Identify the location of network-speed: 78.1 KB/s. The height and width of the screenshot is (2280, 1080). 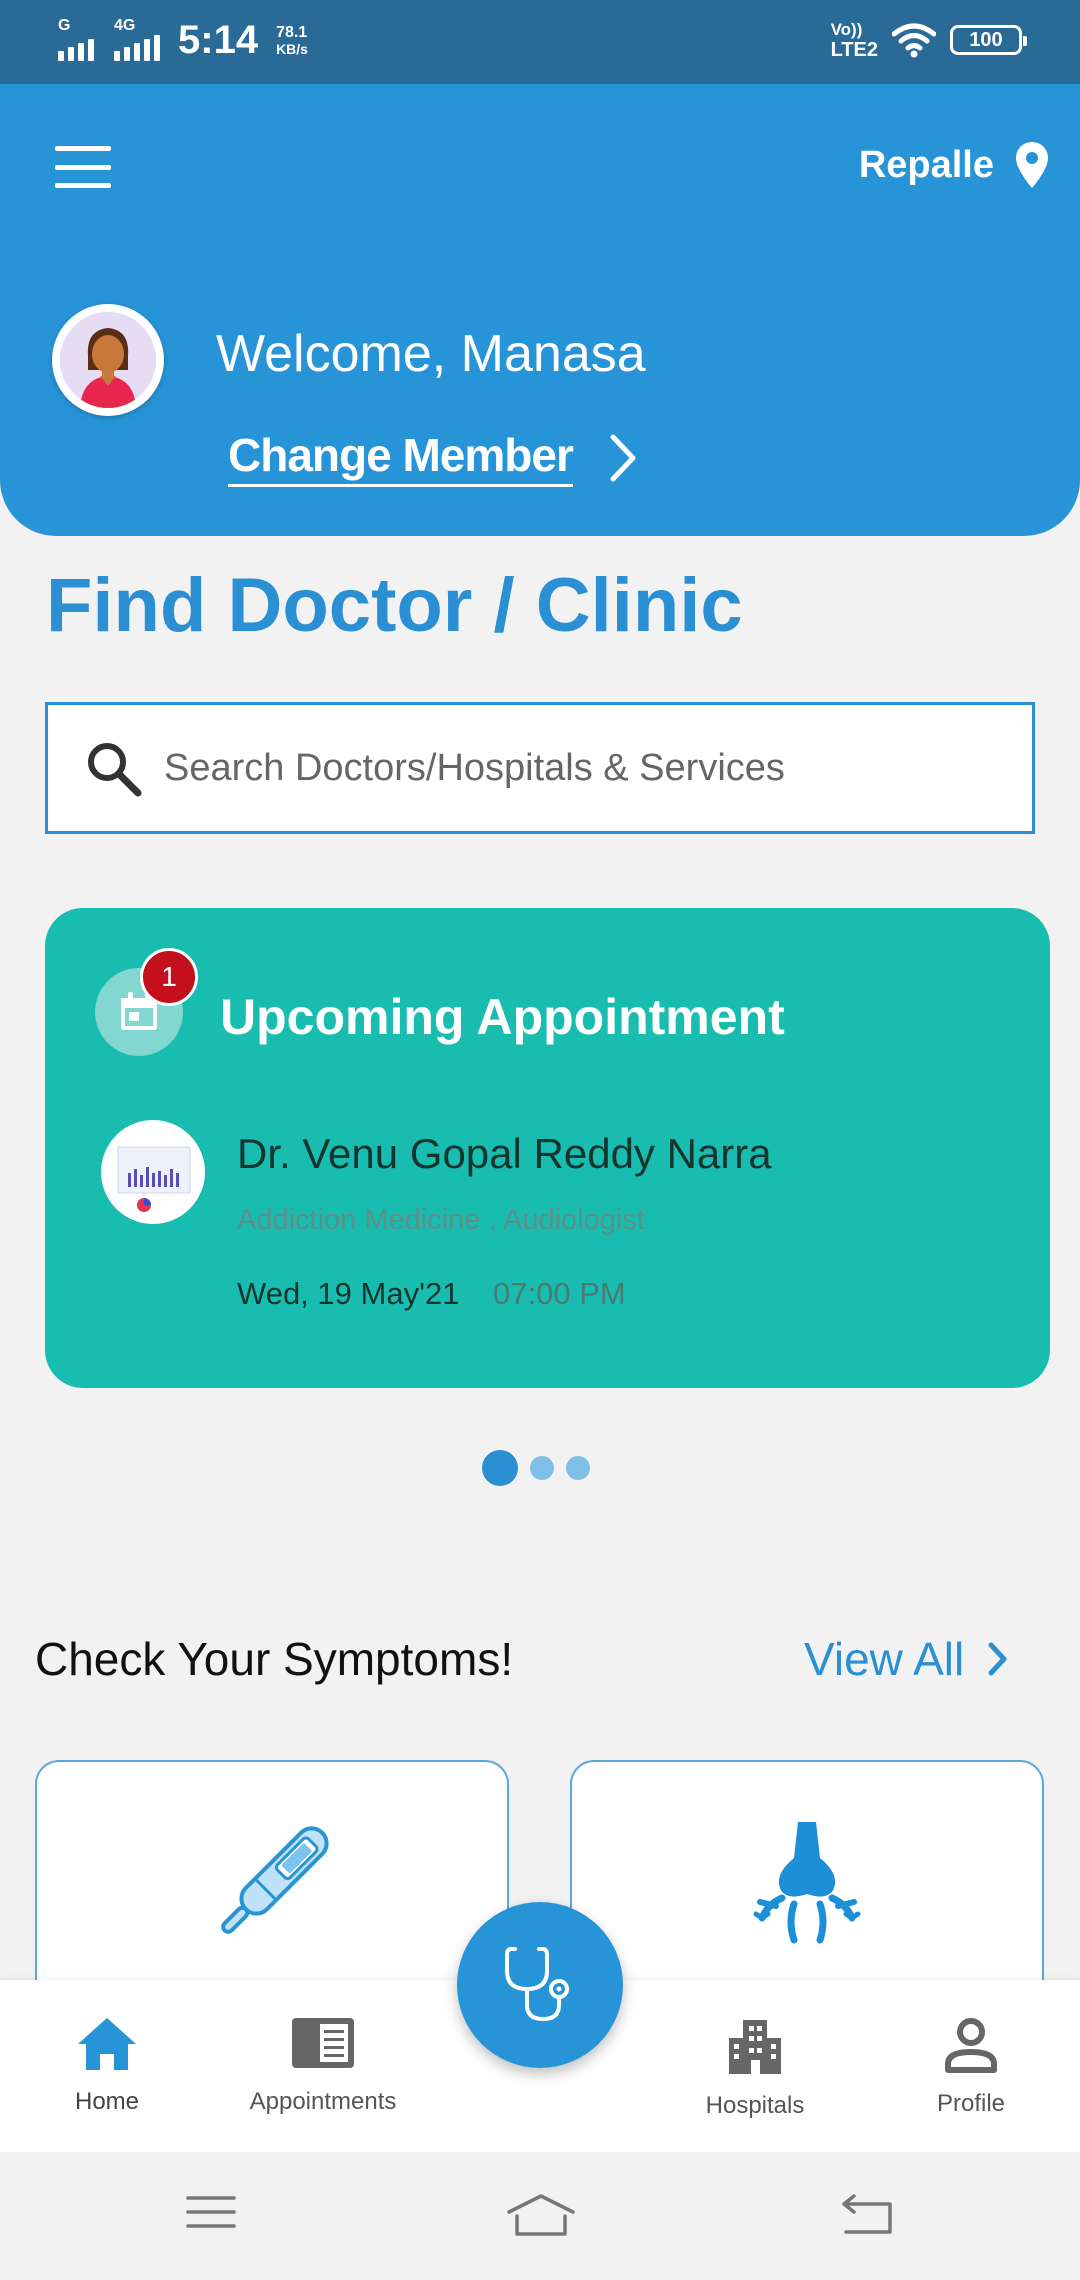
(292, 40).